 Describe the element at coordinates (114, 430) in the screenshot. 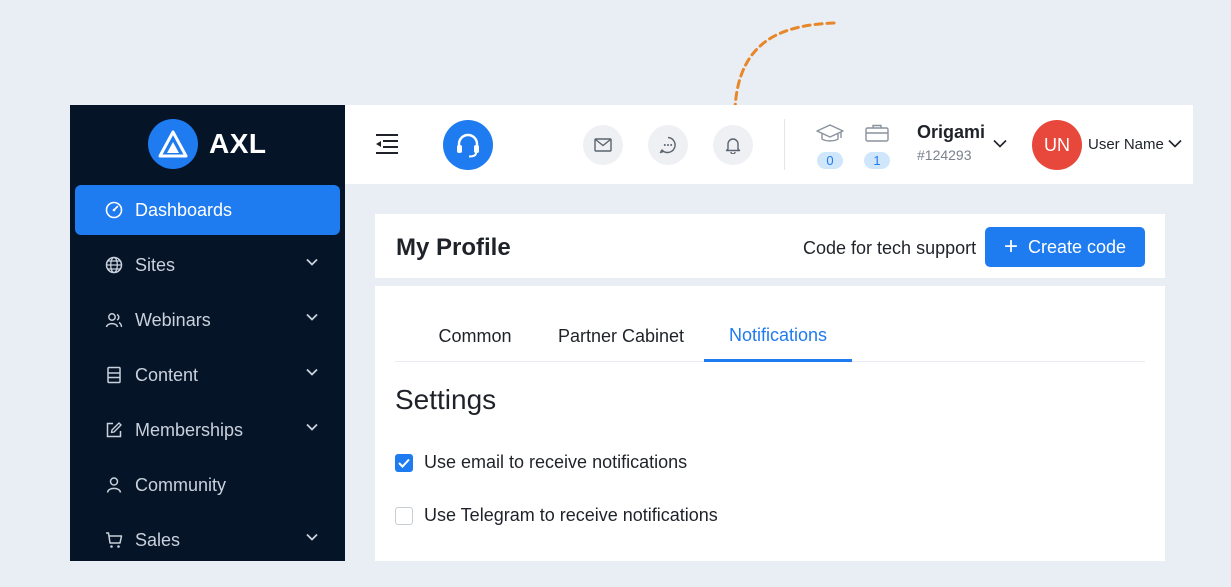

I see `edit-icon` at that location.